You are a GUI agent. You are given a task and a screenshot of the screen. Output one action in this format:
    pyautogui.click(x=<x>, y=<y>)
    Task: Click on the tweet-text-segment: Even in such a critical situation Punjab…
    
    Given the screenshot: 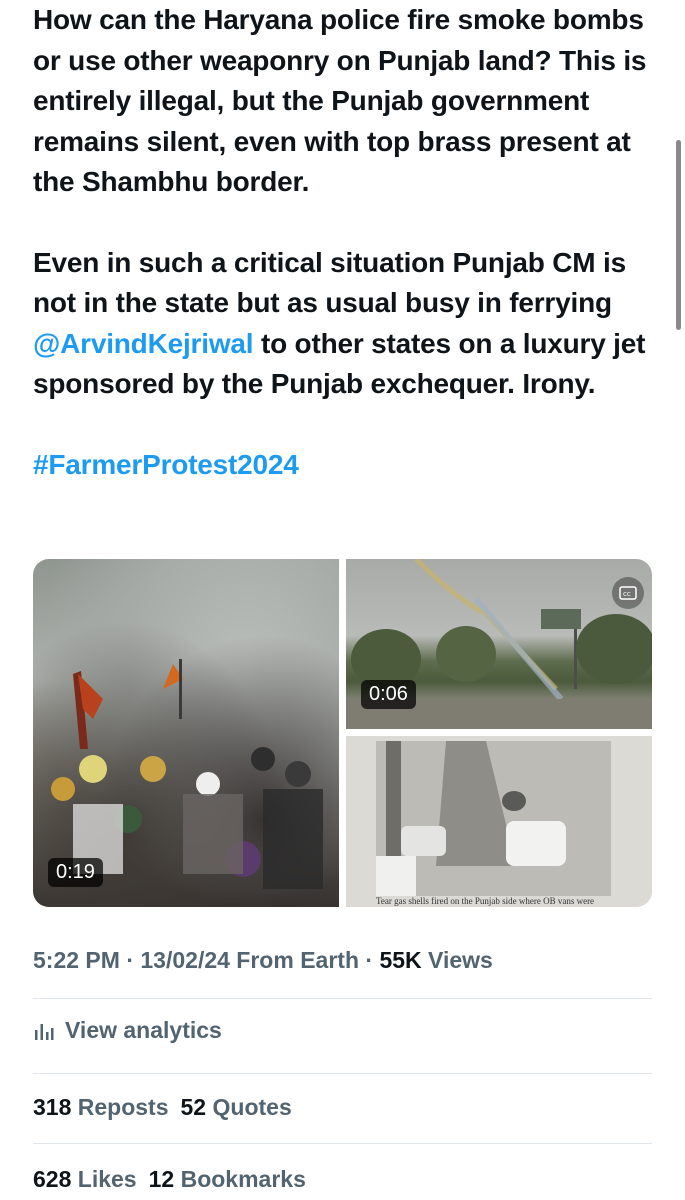 What is the action you would take?
    pyautogui.click(x=329, y=282)
    